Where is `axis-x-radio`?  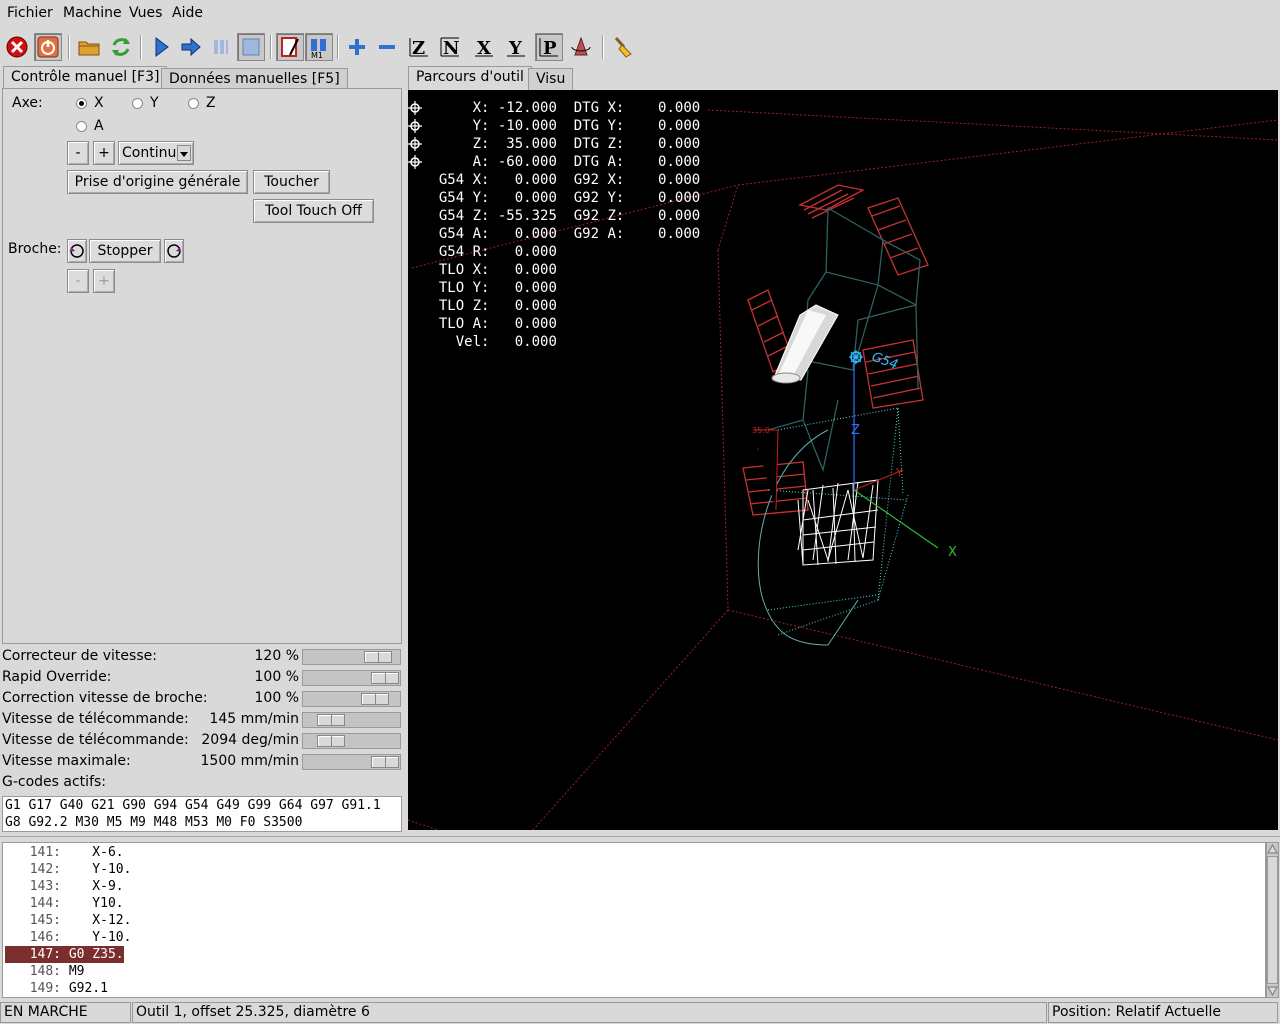 axis-x-radio is located at coordinates (81, 103).